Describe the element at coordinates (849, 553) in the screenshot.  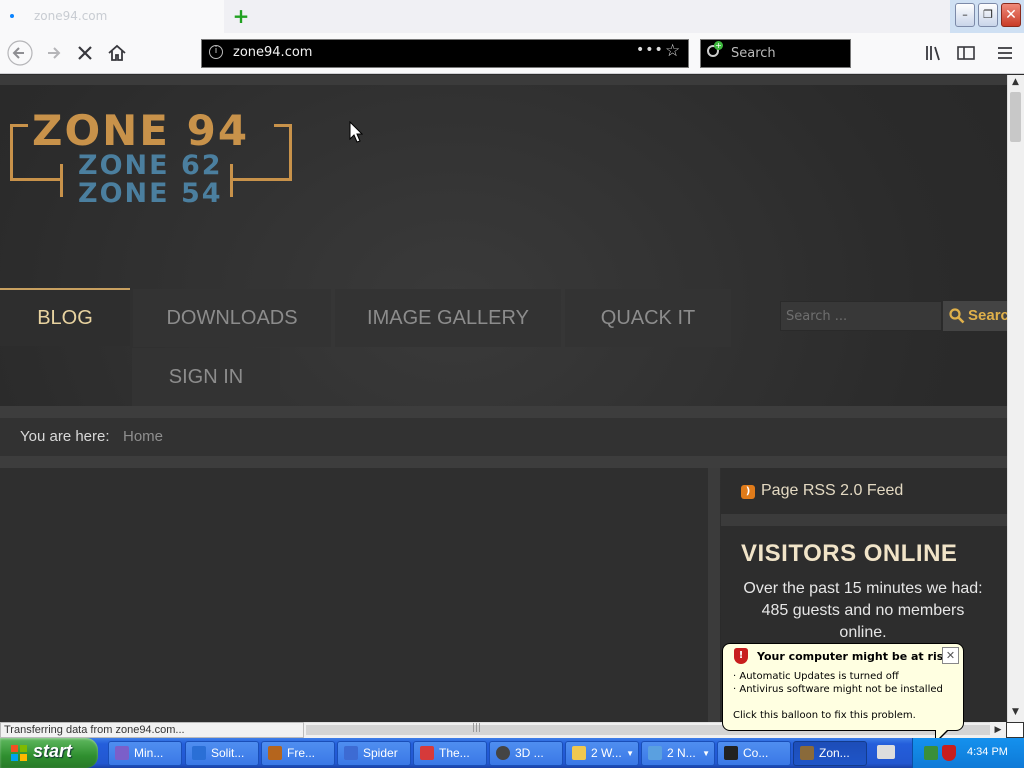
I see `visitors-title: VISITORS ONLINE` at that location.